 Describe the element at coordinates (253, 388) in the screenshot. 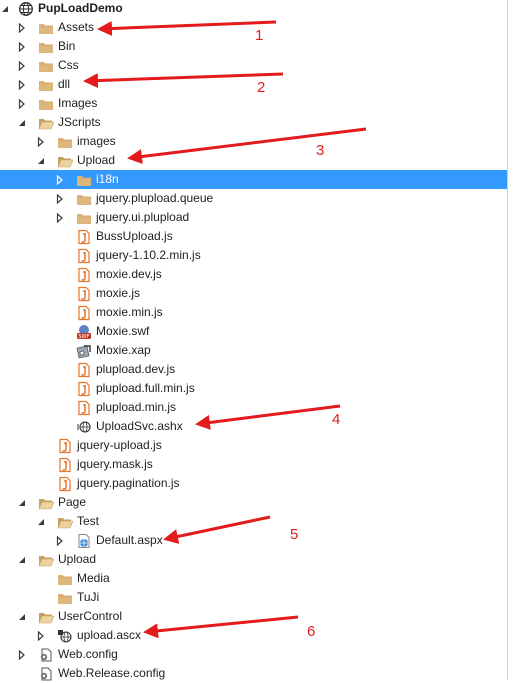

I see `tree-item: plupload.full.min.js` at that location.